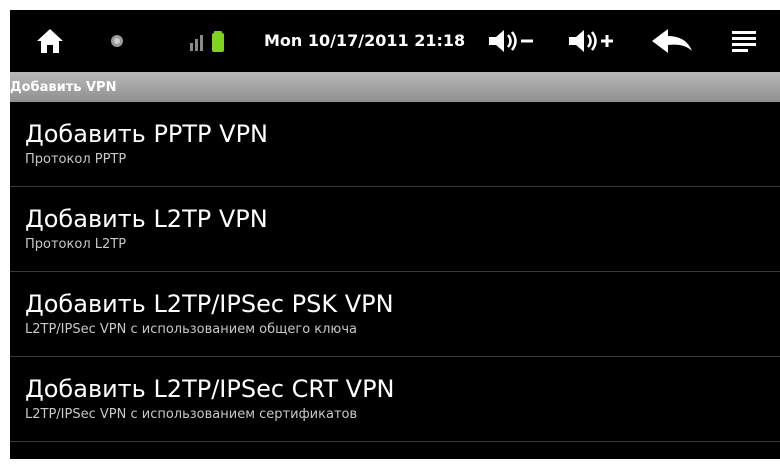 The width and height of the screenshot is (780, 469). Describe the element at coordinates (744, 41) in the screenshot. I see `menu-icon` at that location.